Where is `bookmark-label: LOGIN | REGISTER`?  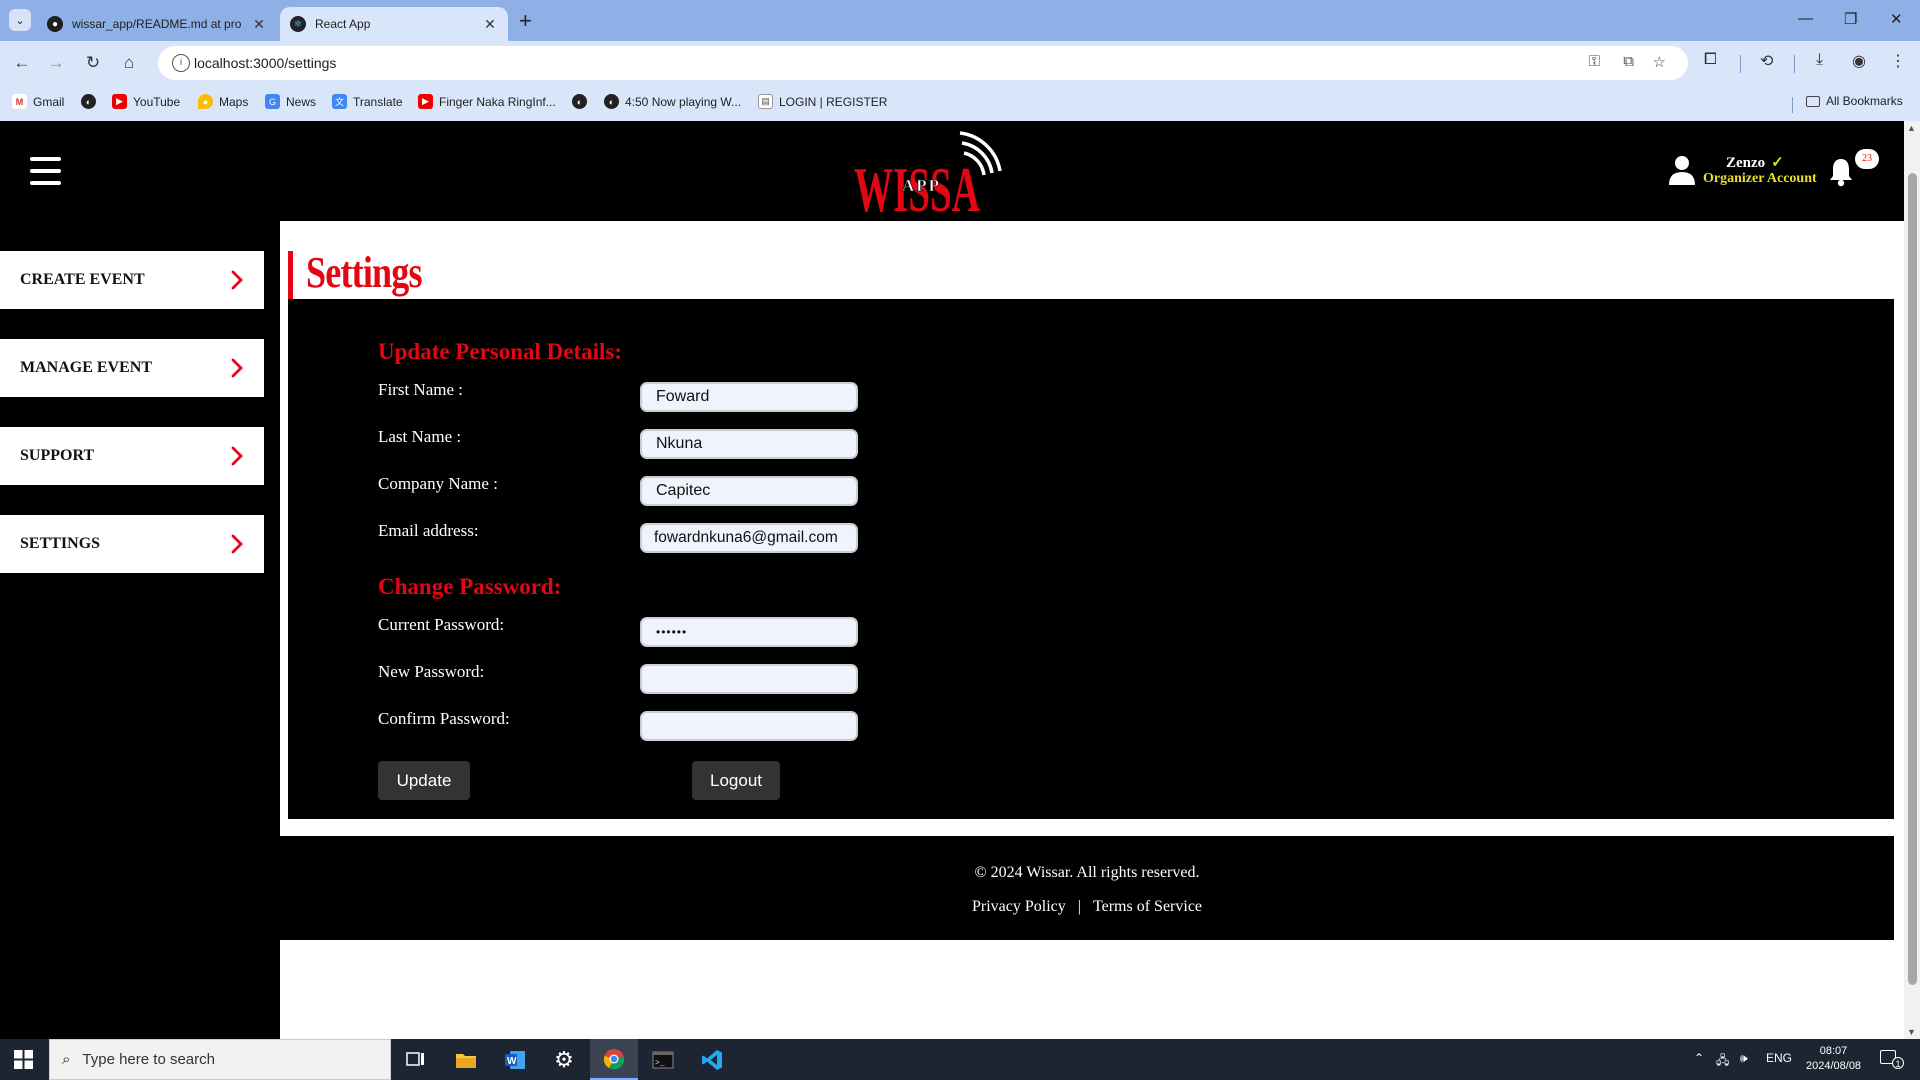
bookmark-label: LOGIN | REGISTER is located at coordinates (833, 101).